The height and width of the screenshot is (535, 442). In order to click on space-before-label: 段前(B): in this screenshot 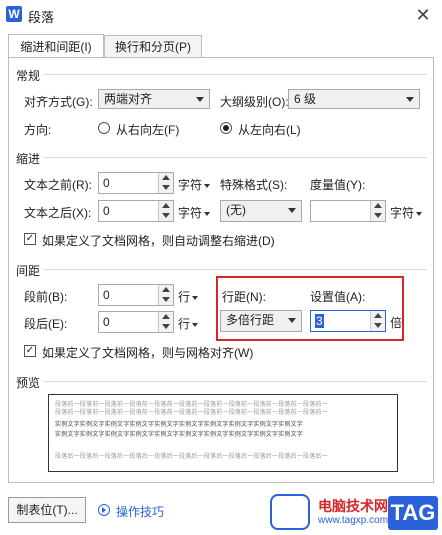, I will do `click(46, 297)`.